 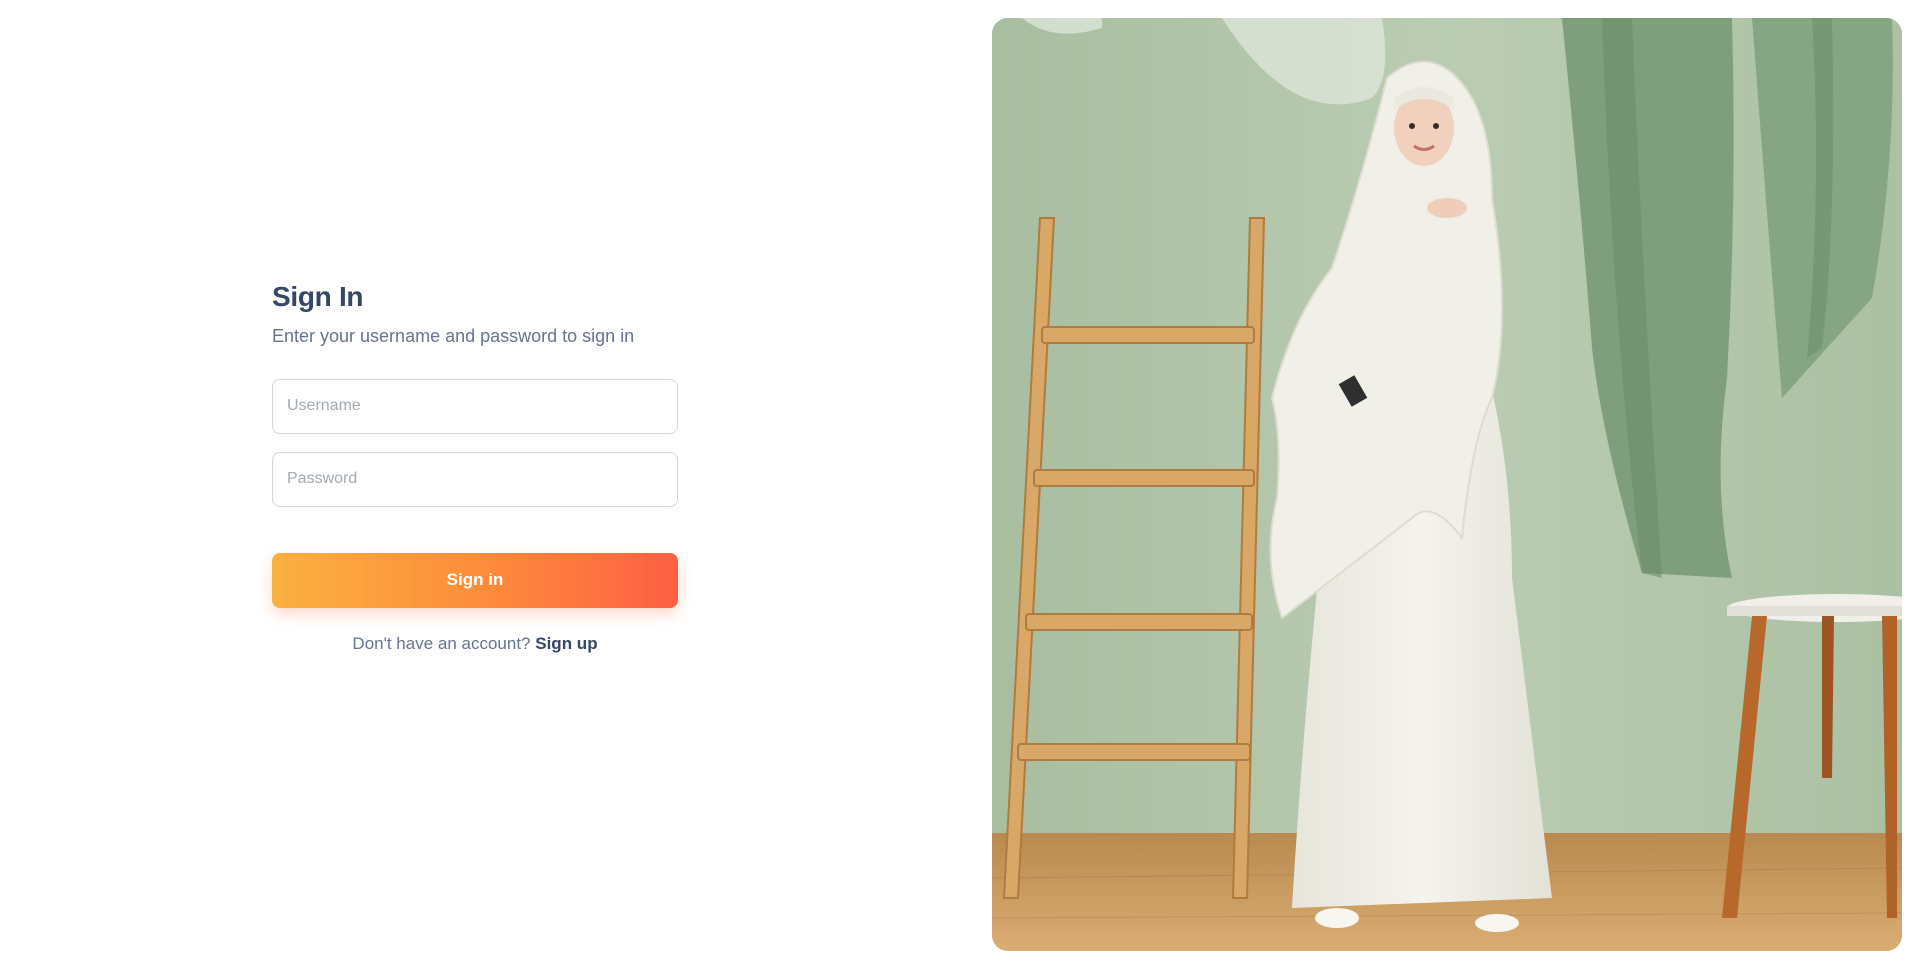 I want to click on sign-in-button: Sign in, so click(x=475, y=580).